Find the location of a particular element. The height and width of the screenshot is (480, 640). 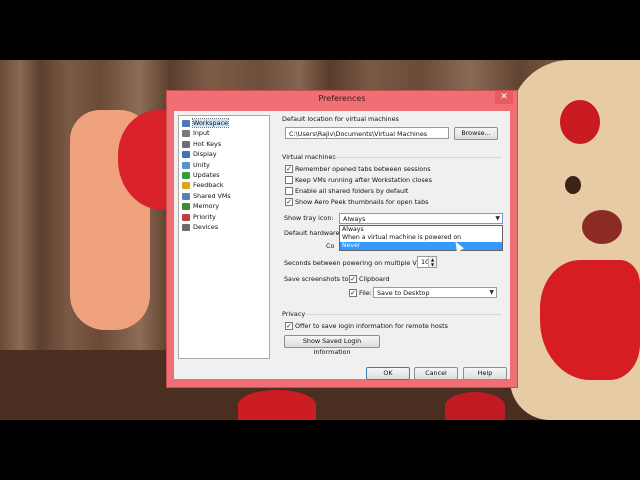

virtual-machines-group-line is located at coordinates (417, 157).